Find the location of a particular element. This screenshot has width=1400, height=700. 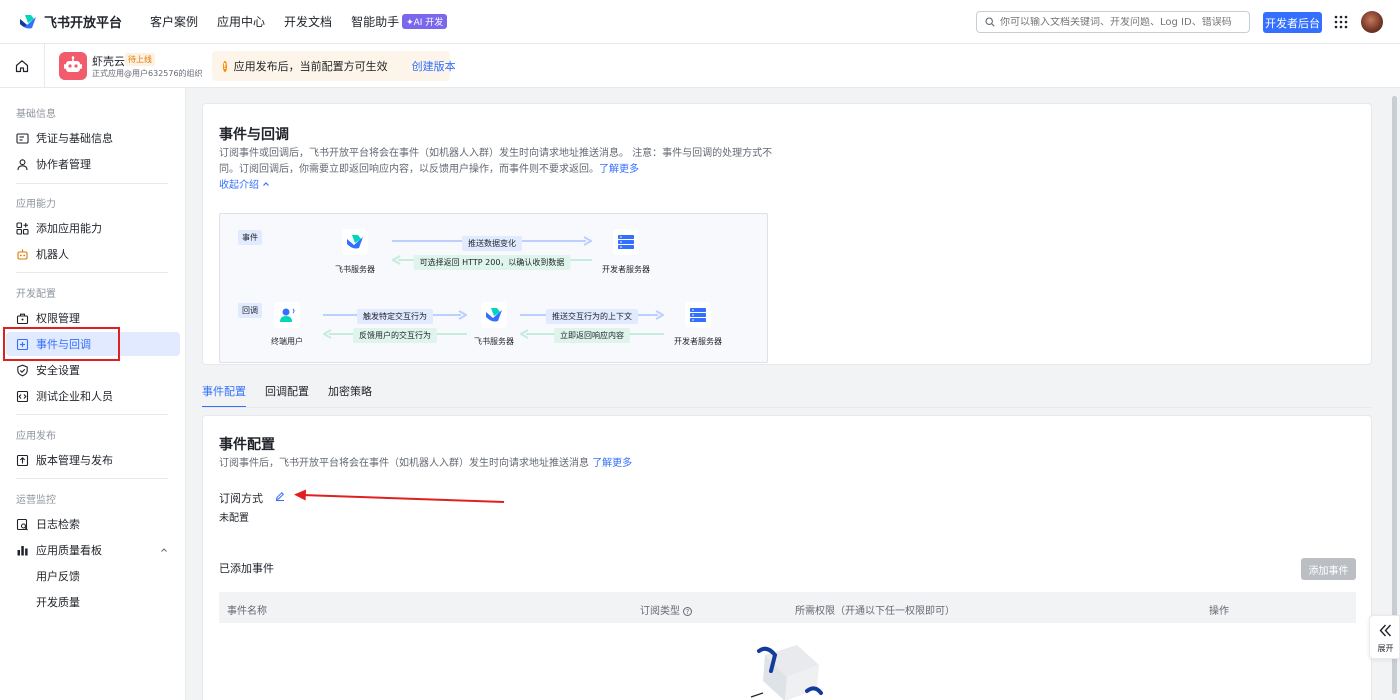

event-learn-more-link: 了解更多 is located at coordinates (612, 463).